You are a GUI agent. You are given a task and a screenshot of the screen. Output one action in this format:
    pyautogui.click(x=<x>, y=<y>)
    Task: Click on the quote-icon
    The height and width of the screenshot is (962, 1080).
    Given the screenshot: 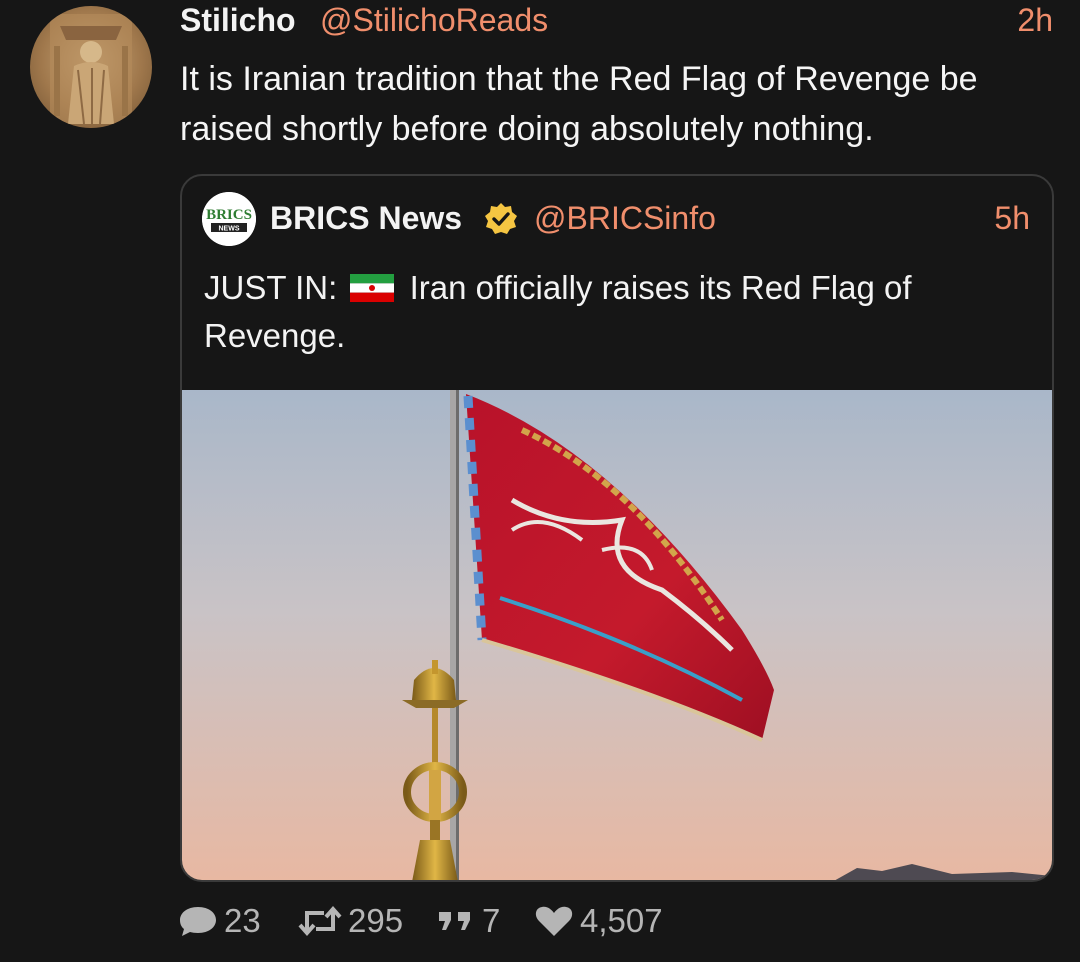 What is the action you would take?
    pyautogui.click(x=454, y=921)
    